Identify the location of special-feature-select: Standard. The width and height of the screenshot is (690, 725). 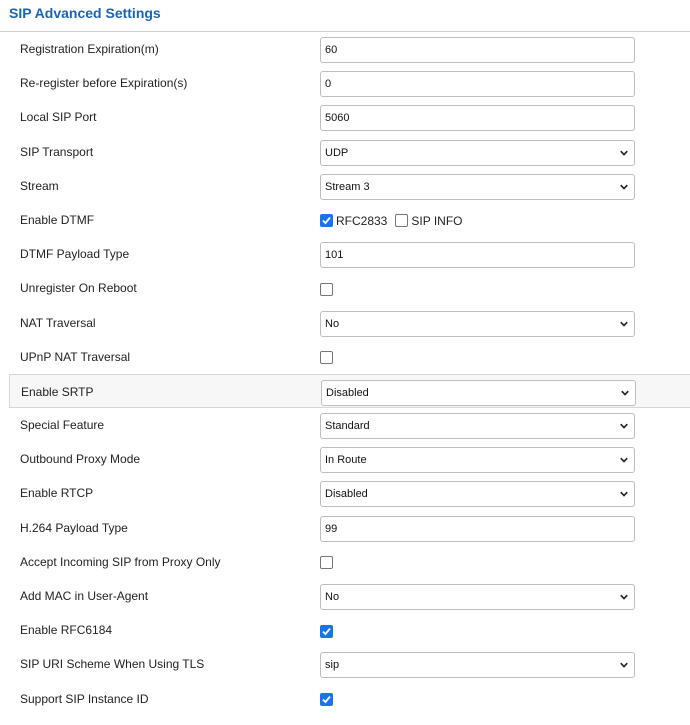
(477, 426).